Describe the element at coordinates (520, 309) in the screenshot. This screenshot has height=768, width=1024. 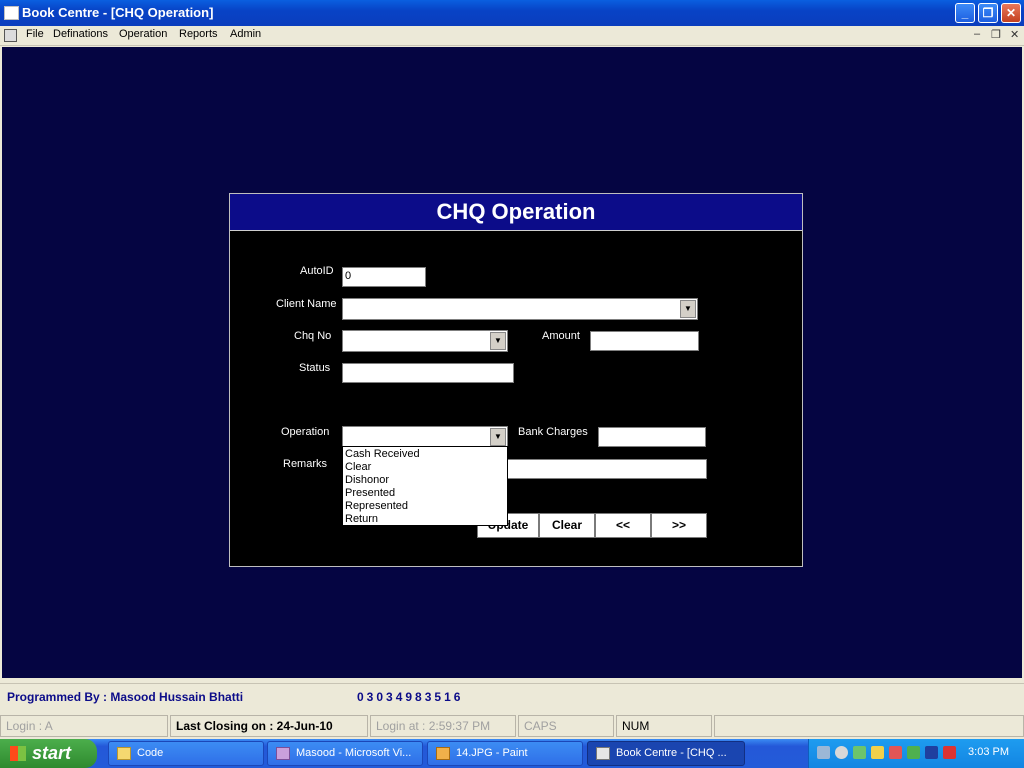
I see `client-name-combo: ▼` at that location.